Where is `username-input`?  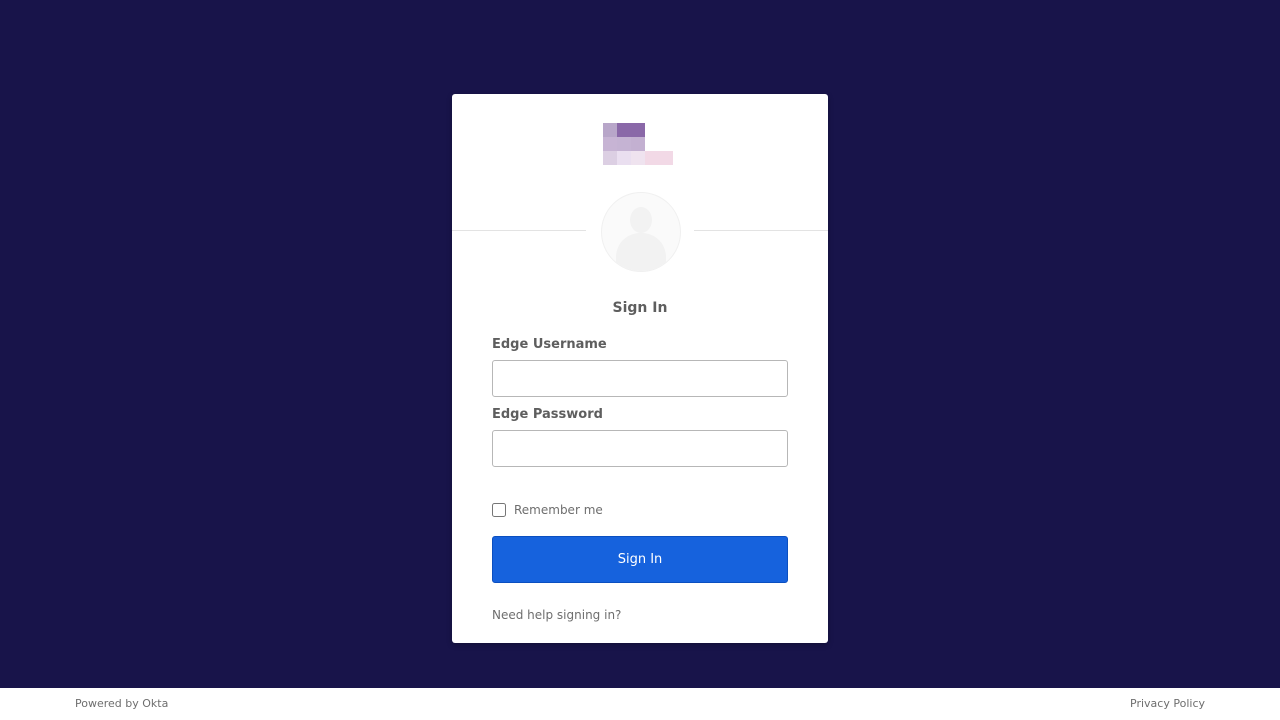
username-input is located at coordinates (640, 378).